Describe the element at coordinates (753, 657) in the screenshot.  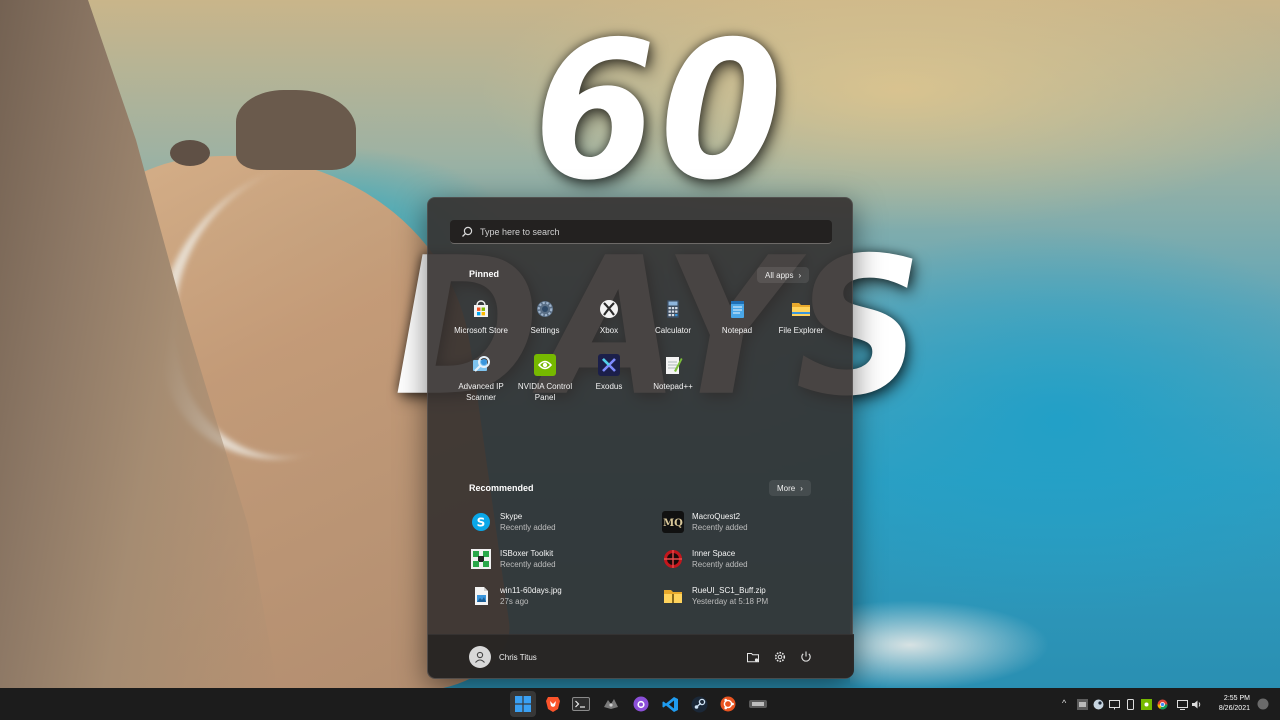
I see `folder-settings-icon` at that location.